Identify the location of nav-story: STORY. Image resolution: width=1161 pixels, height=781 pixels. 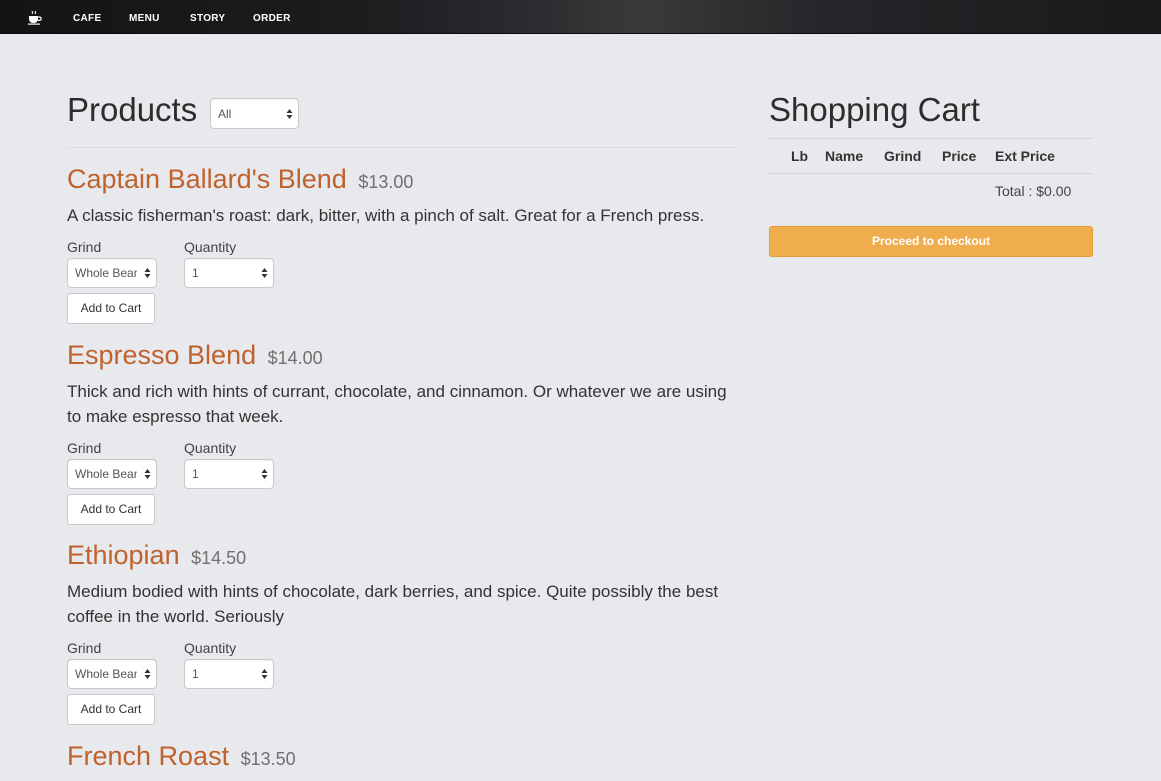
(207, 18).